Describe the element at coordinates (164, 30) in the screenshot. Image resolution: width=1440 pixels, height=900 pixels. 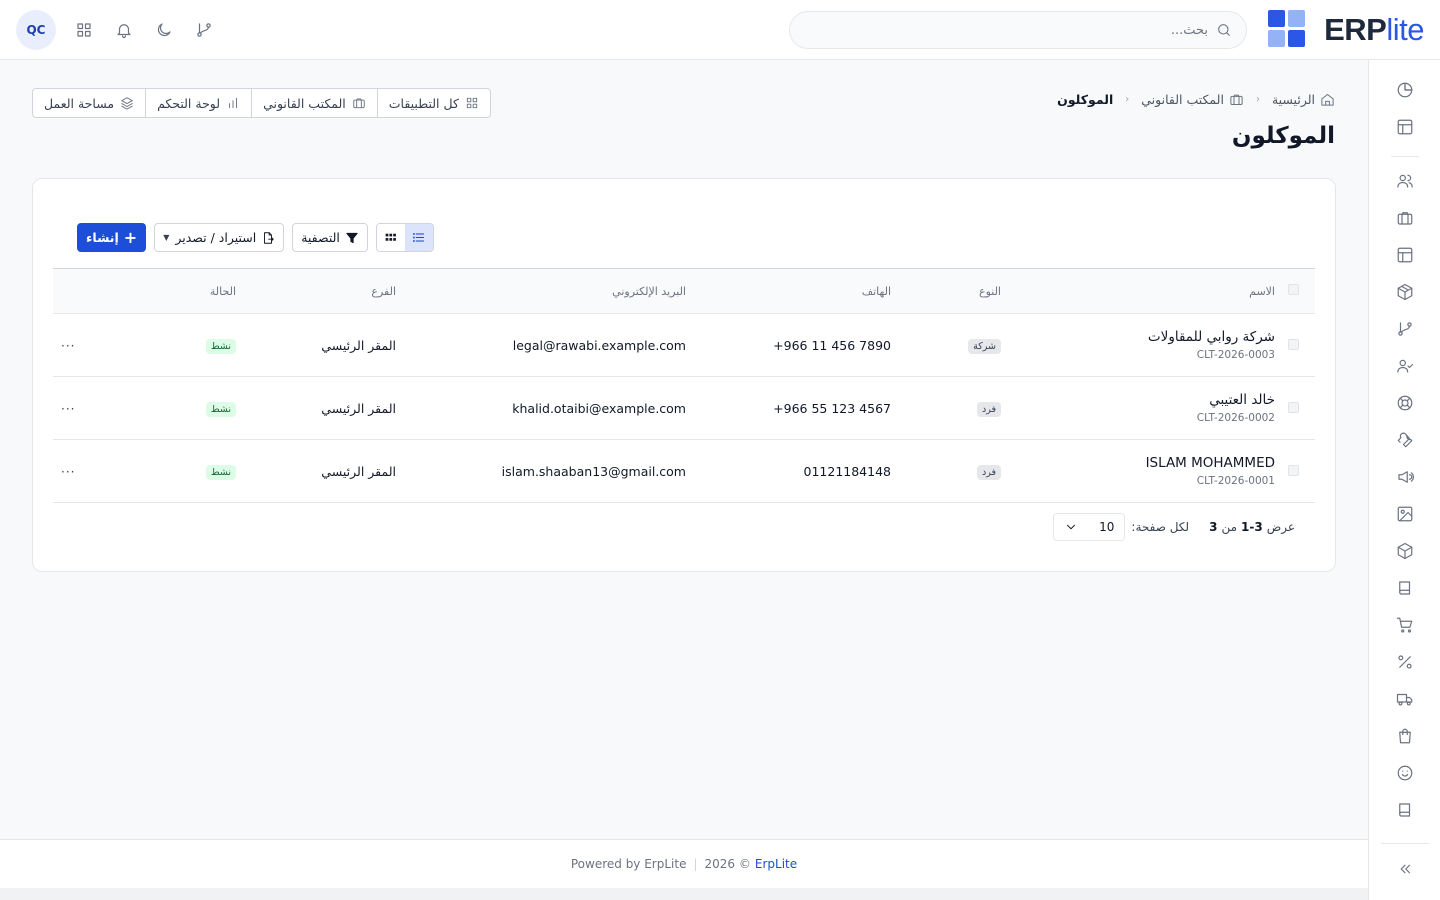
I see `theme-toggle-button` at that location.